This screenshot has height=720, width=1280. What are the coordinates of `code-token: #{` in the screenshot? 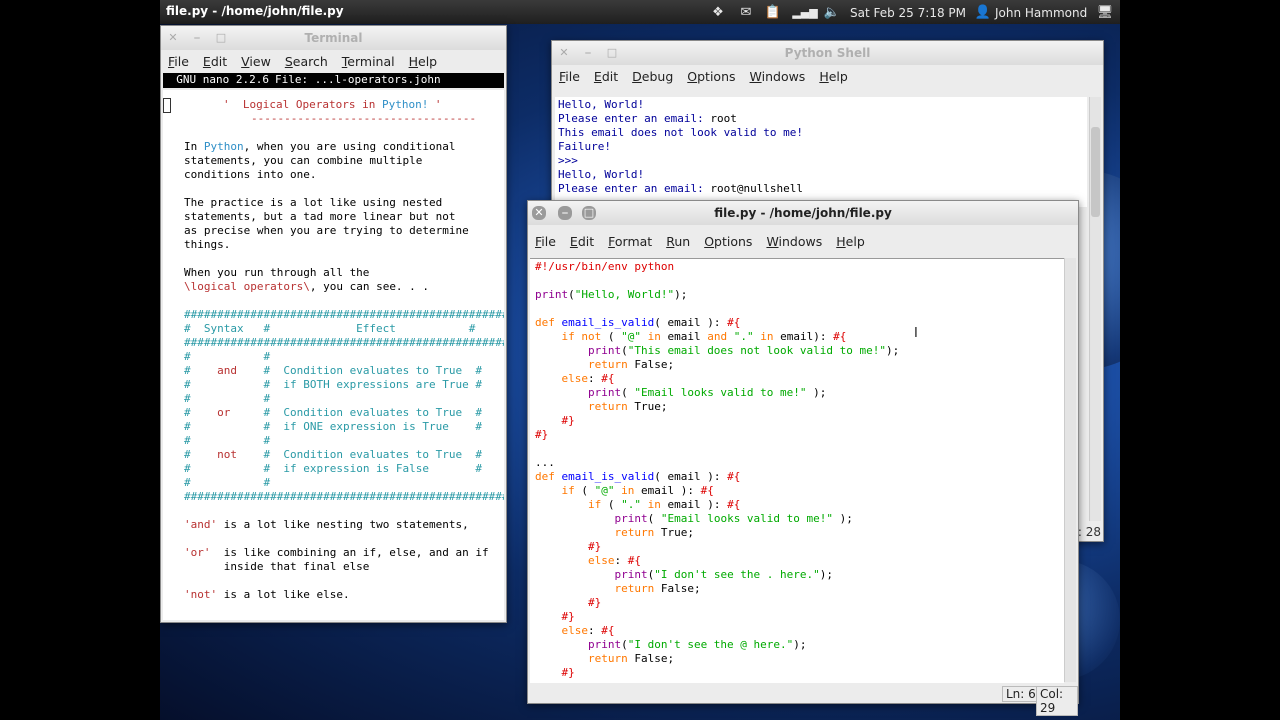 It's located at (734, 476).